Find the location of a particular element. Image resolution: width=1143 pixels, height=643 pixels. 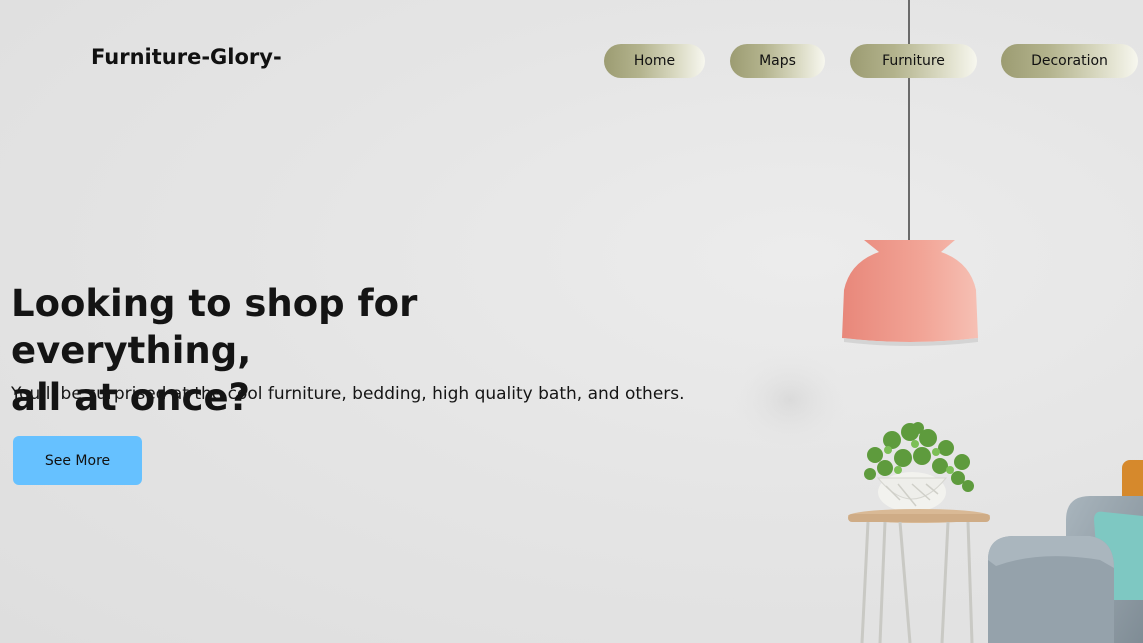

nav-home-button: Home is located at coordinates (654, 61).